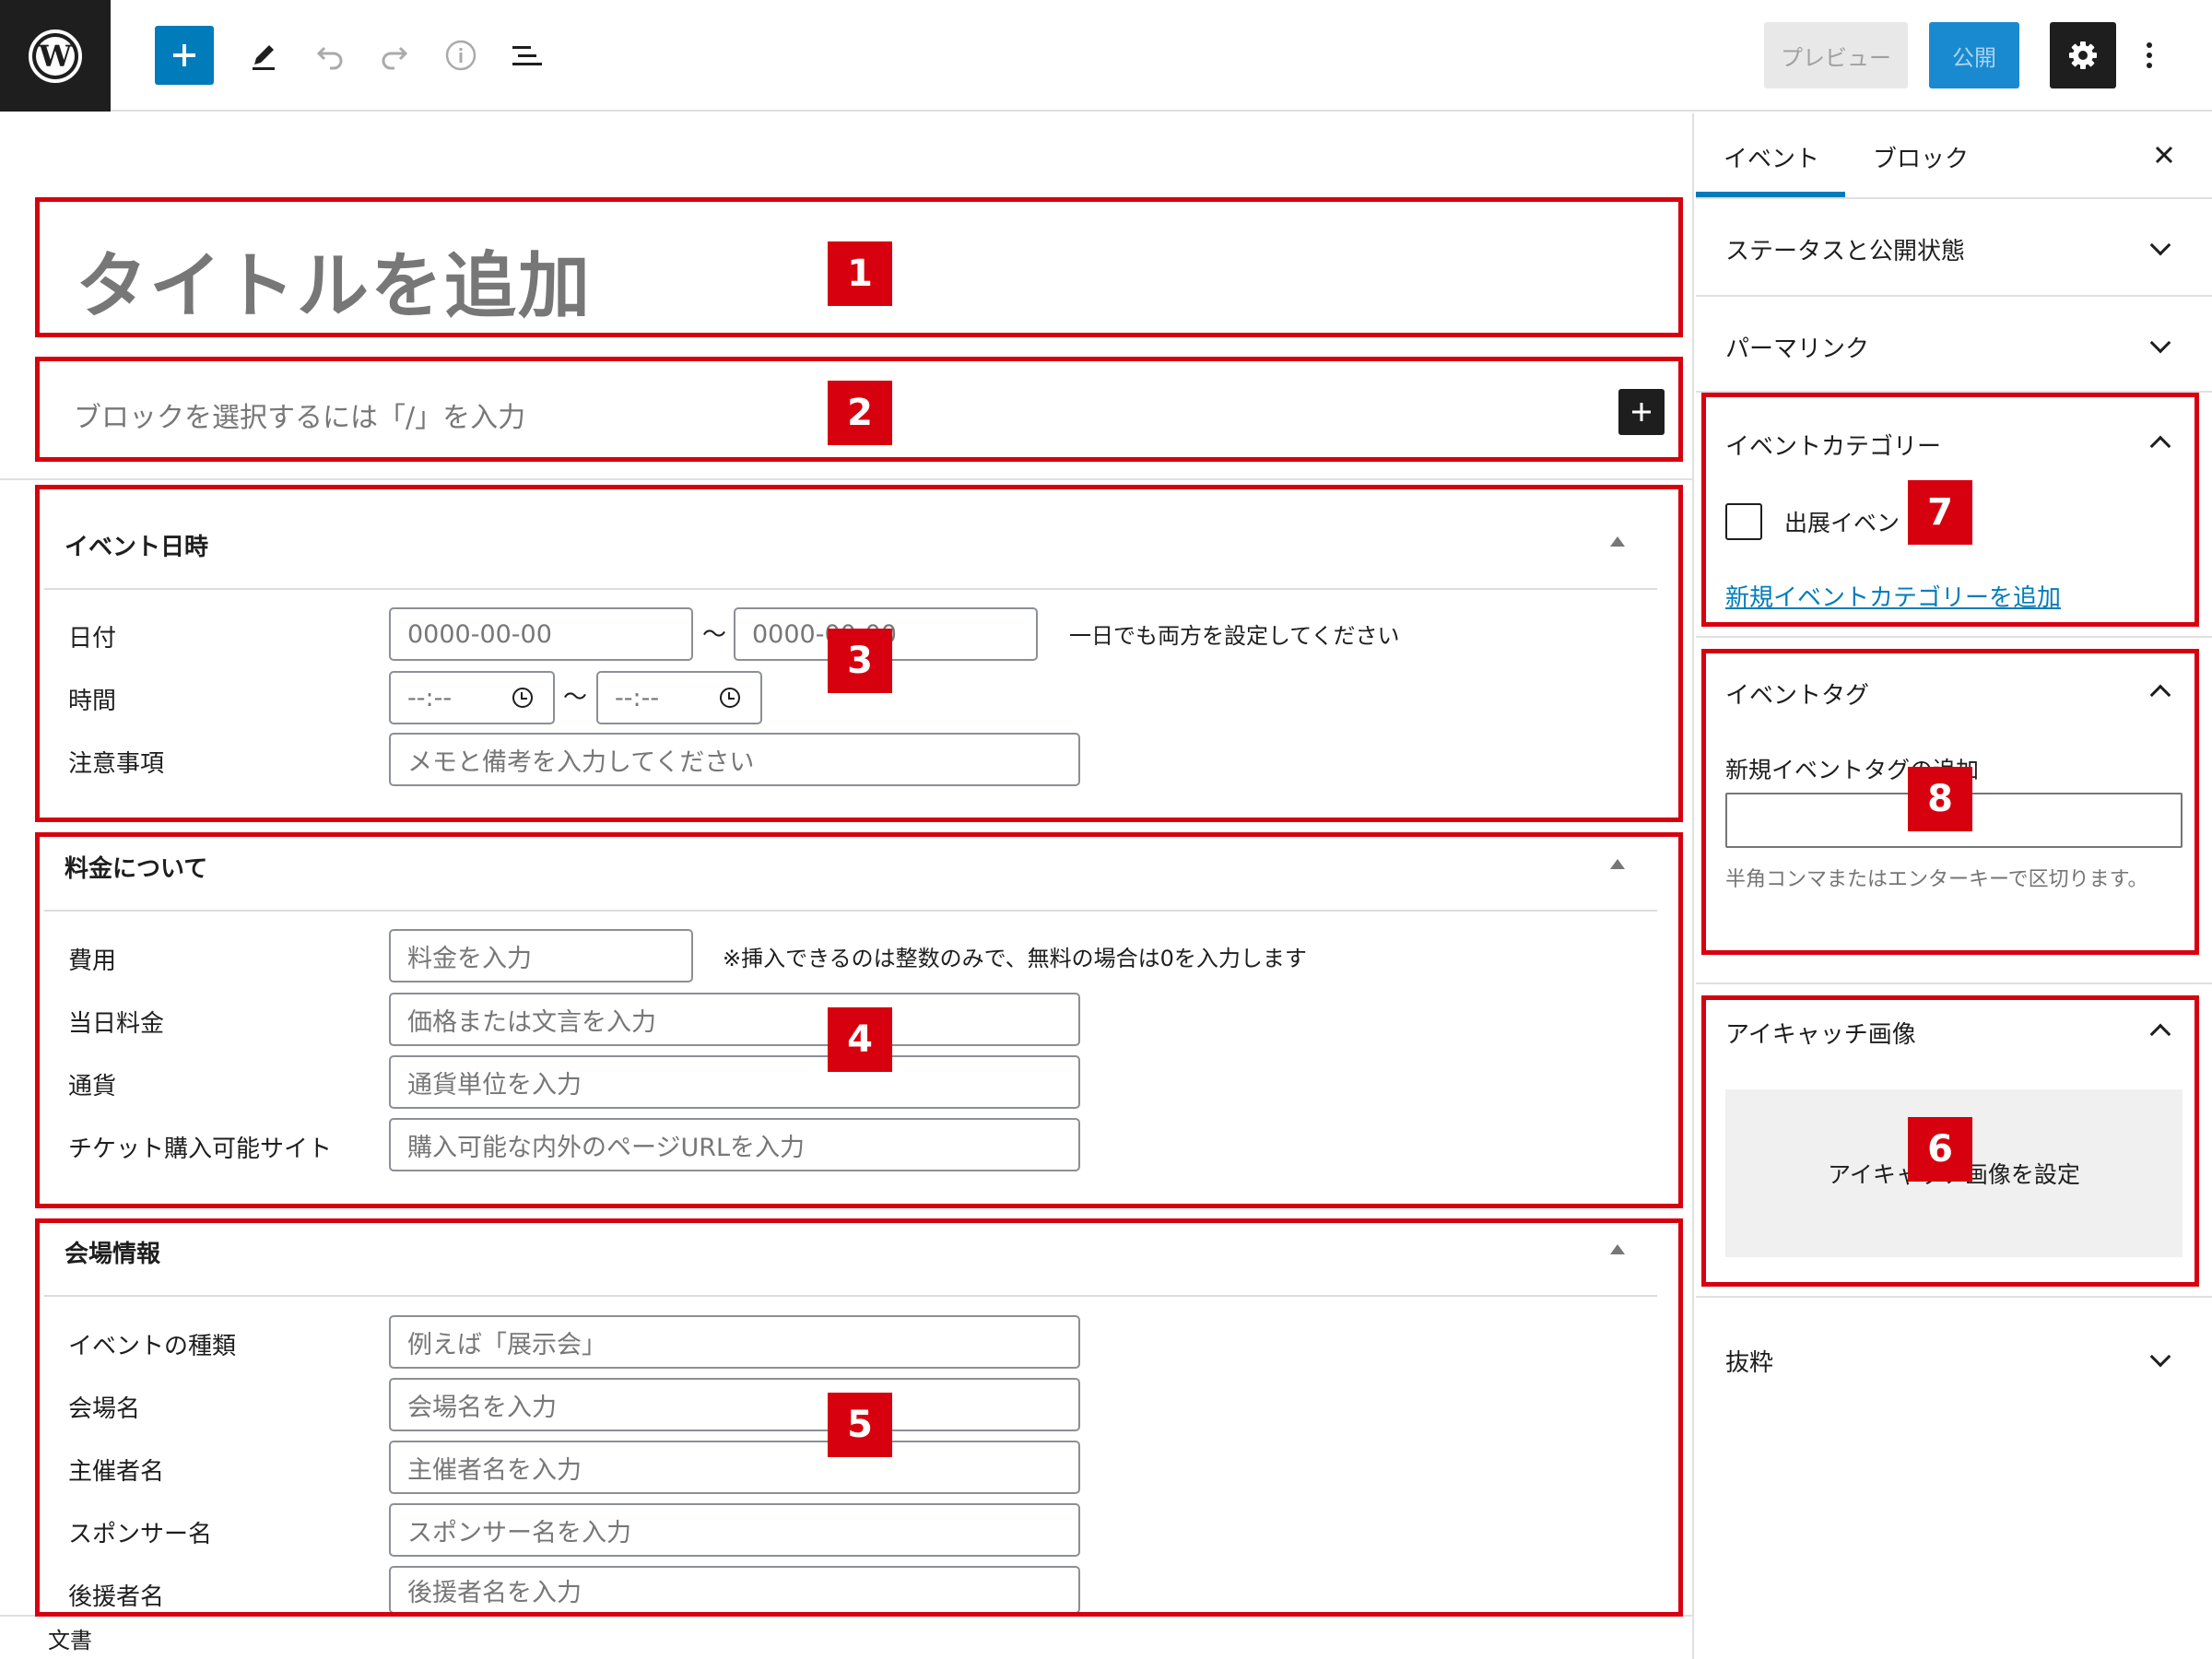 This screenshot has height=1659, width=2212. I want to click on annotation-badge-1: 1, so click(860, 273).